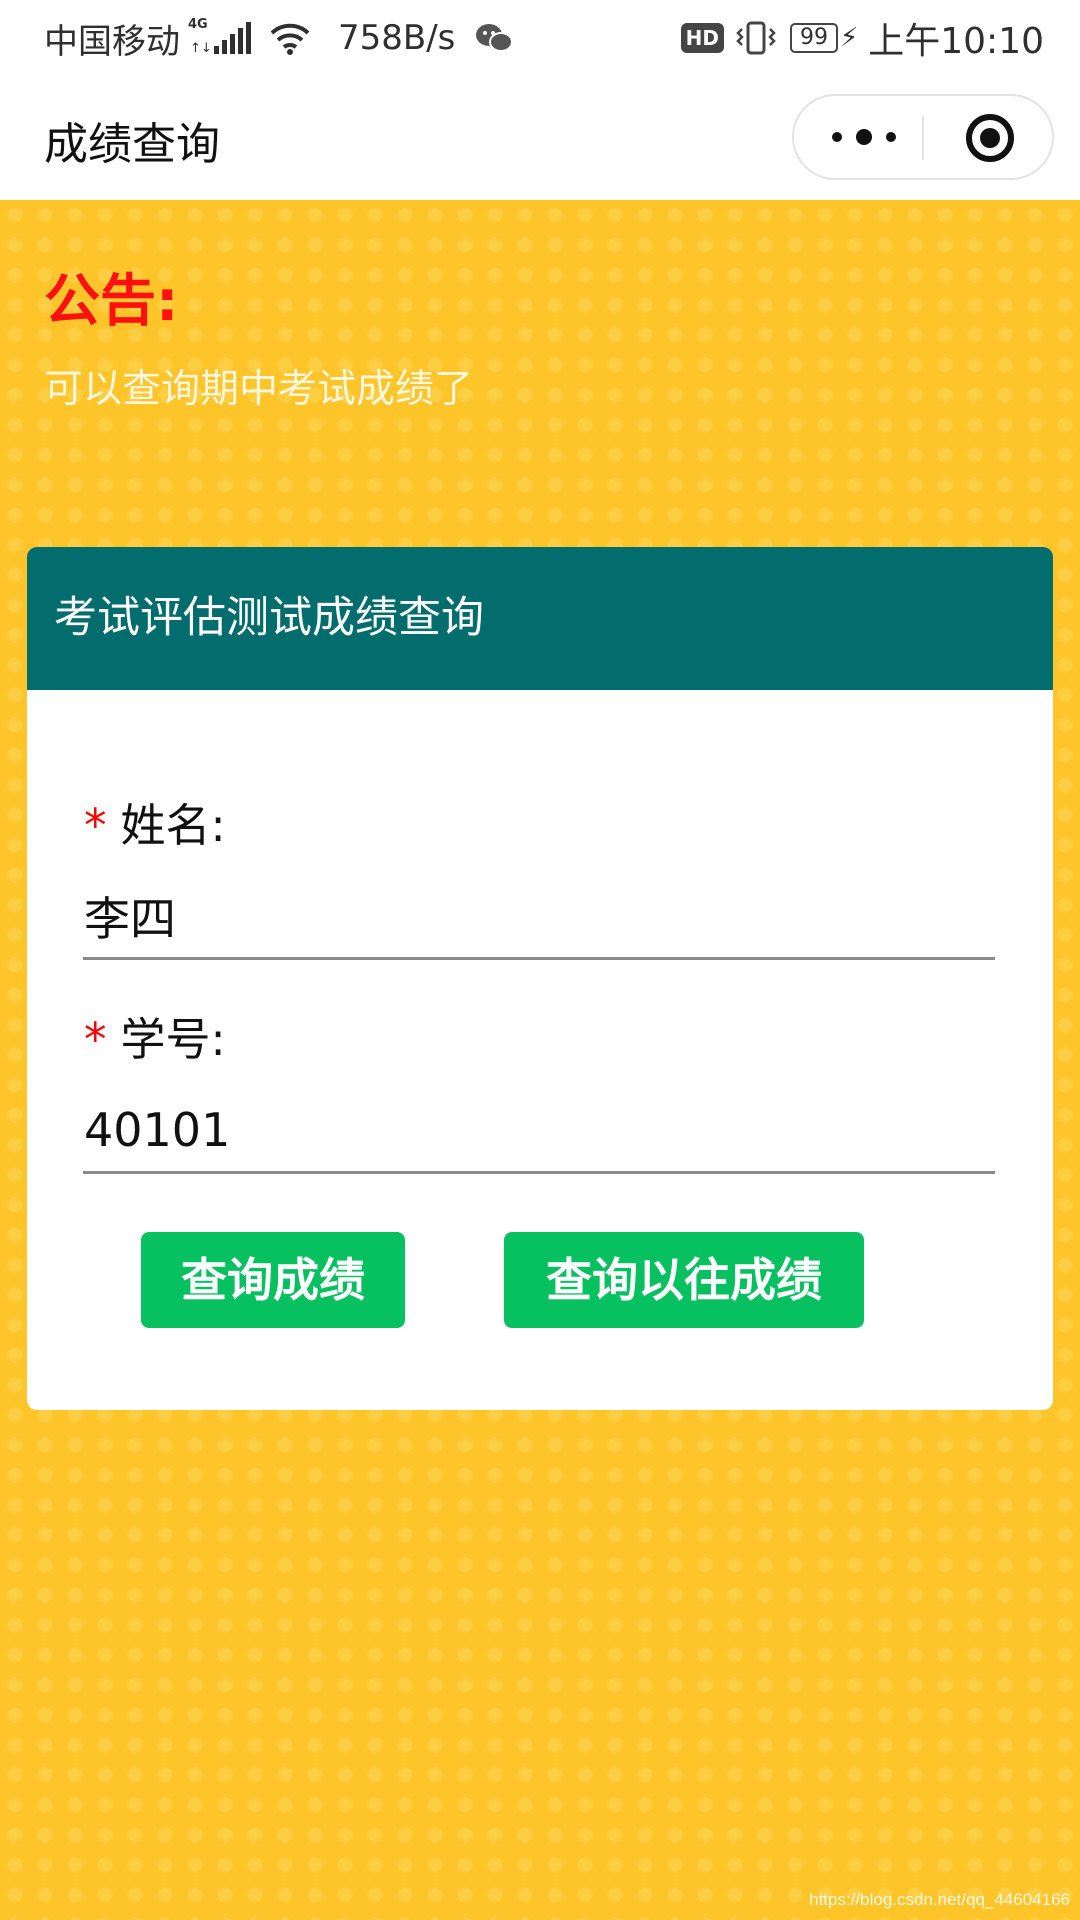 This screenshot has height=1920, width=1080. Describe the element at coordinates (198, 24) in the screenshot. I see `network-type-label: 4G` at that location.